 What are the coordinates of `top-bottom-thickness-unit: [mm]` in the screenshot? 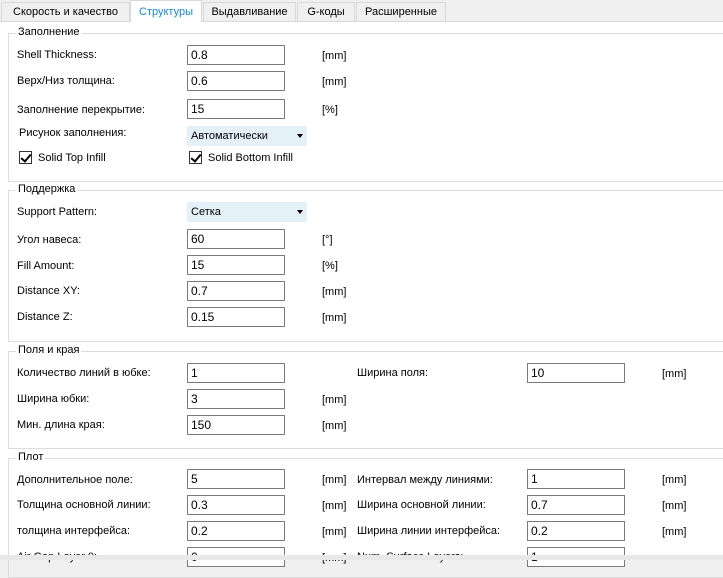 It's located at (334, 82).